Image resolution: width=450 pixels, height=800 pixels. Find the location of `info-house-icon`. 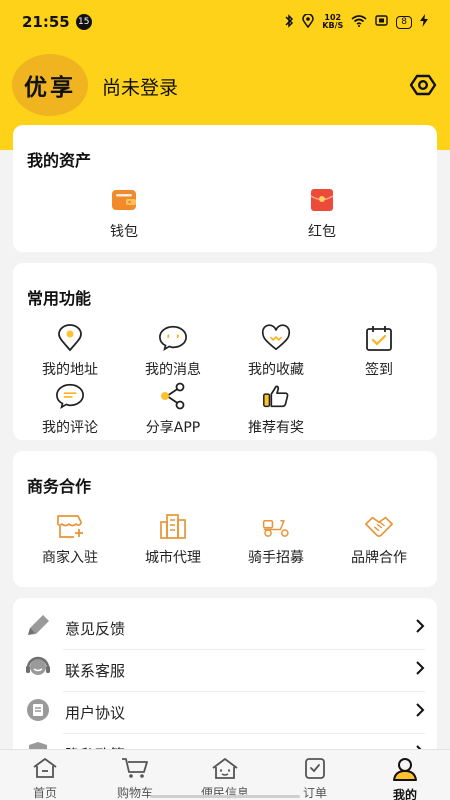

info-house-icon is located at coordinates (225, 770).